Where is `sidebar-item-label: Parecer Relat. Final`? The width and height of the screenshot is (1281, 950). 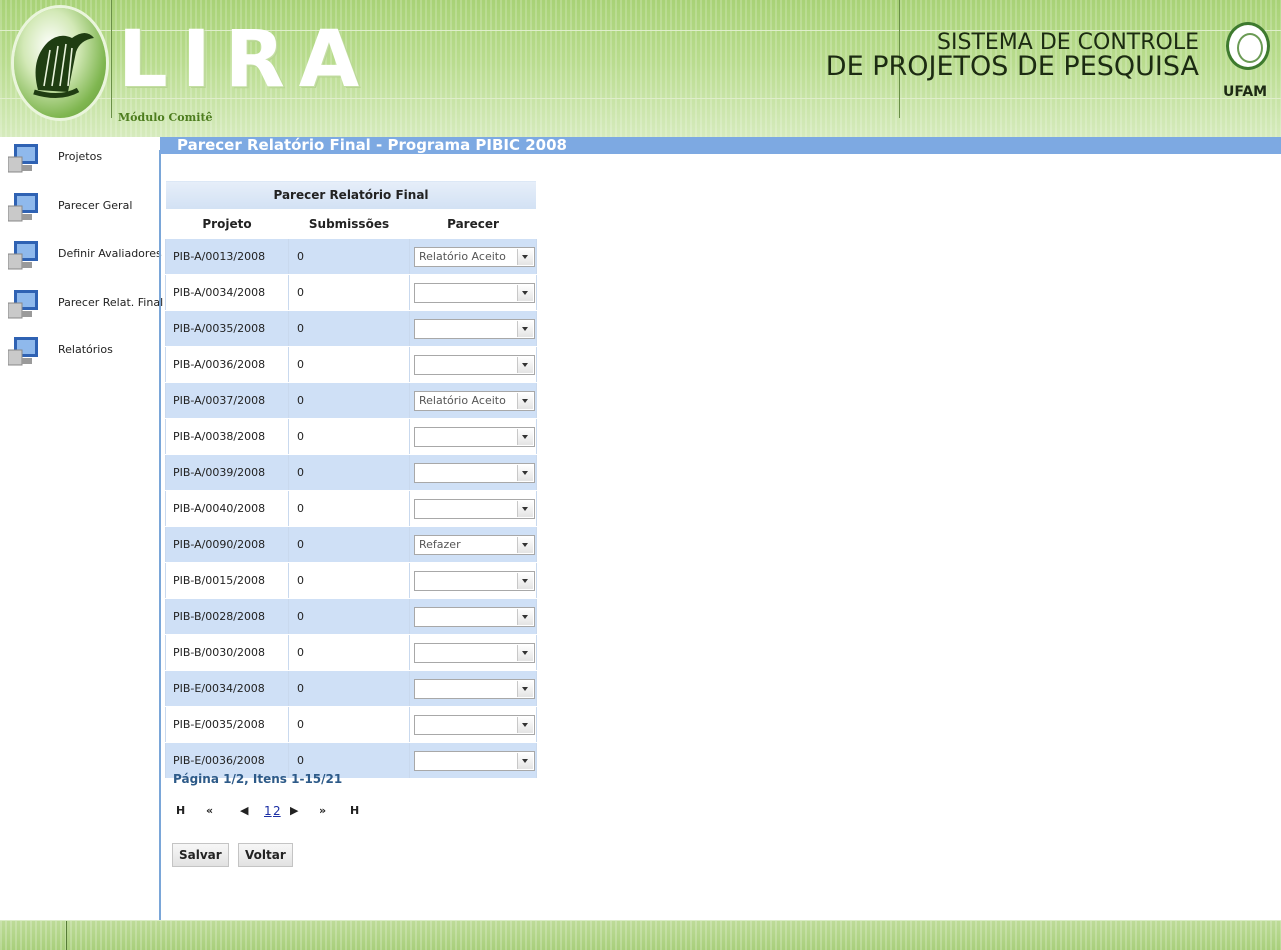 sidebar-item-label: Parecer Relat. Final is located at coordinates (111, 302).